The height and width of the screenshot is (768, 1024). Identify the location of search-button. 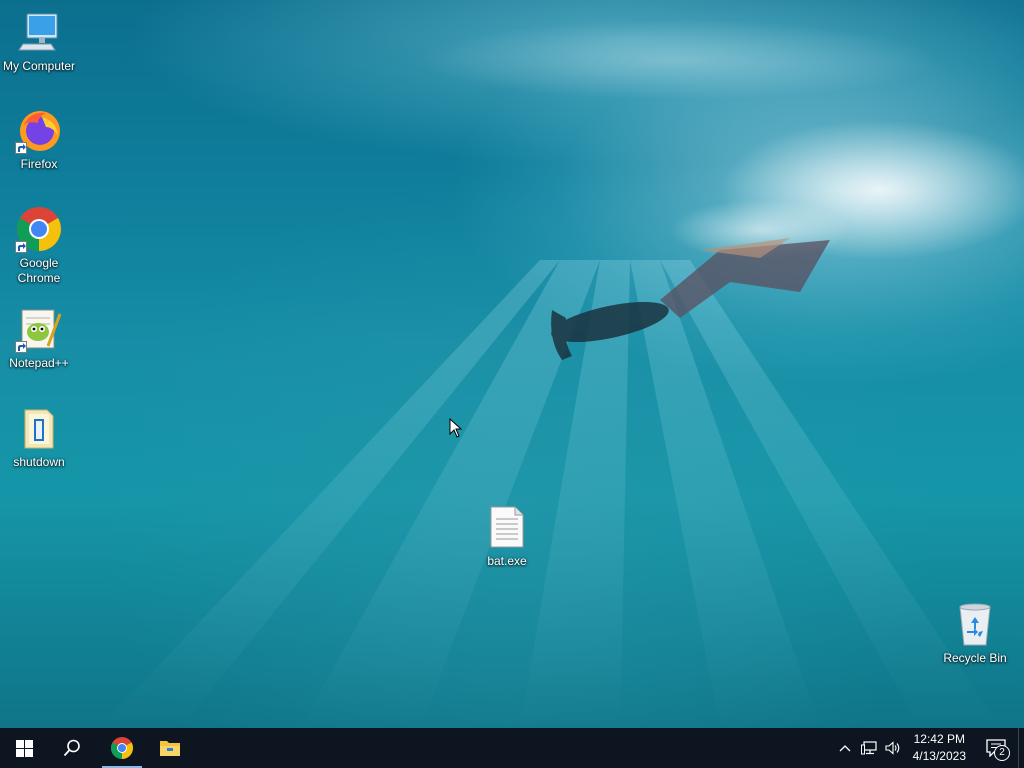
(72, 748).